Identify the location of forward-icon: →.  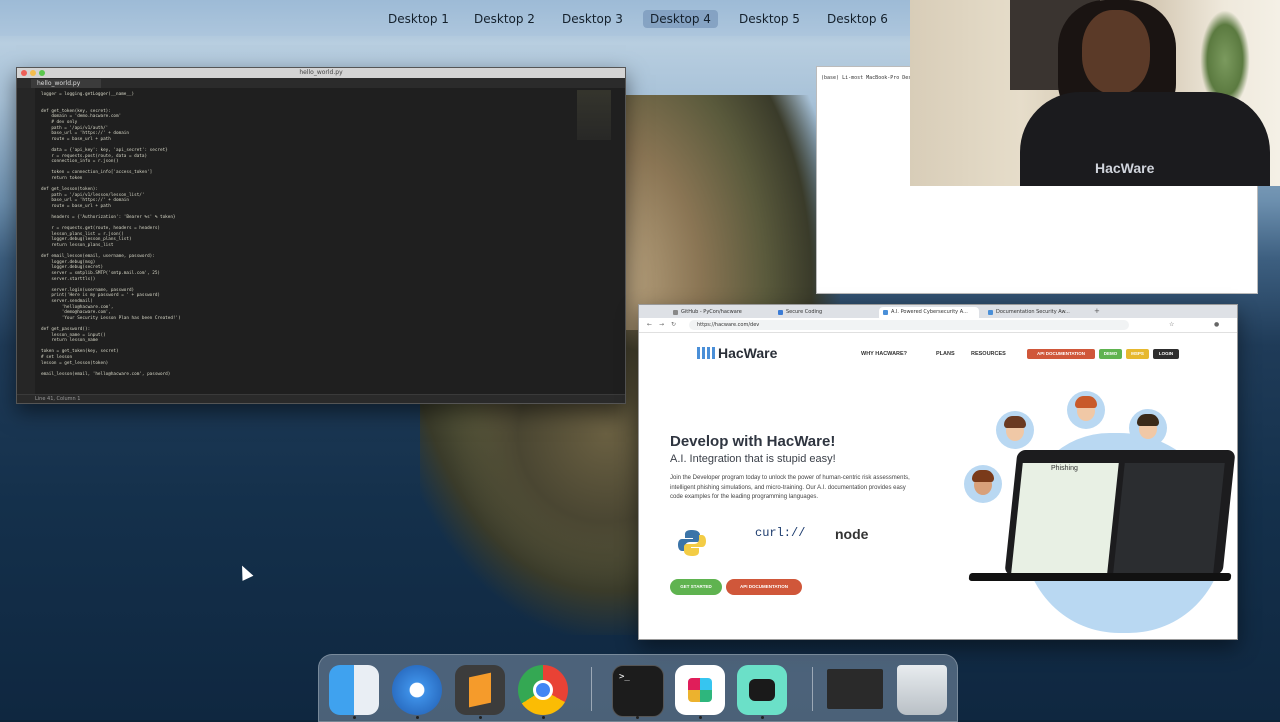
(661, 324).